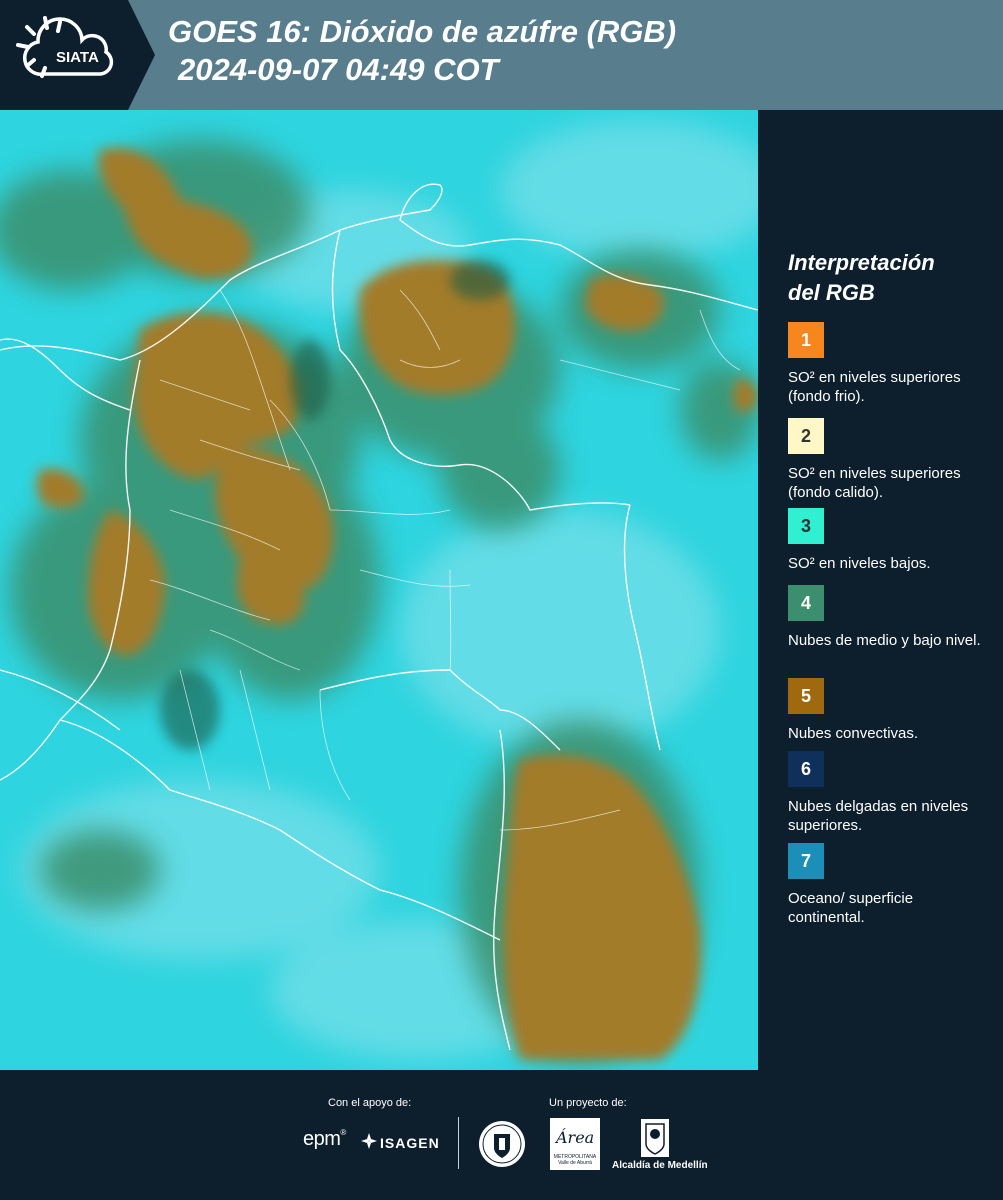 This screenshot has width=1003, height=1200. What do you see at coordinates (759, 590) in the screenshot?
I see `map-divider` at bounding box center [759, 590].